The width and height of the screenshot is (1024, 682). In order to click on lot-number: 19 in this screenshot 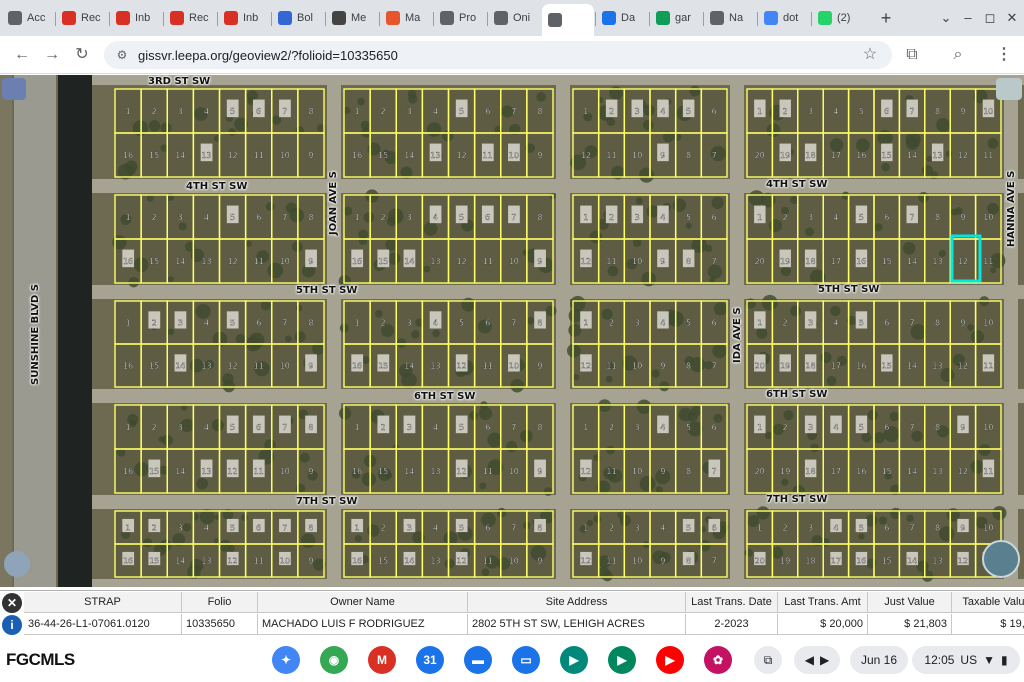, I will do `click(785, 261)`.